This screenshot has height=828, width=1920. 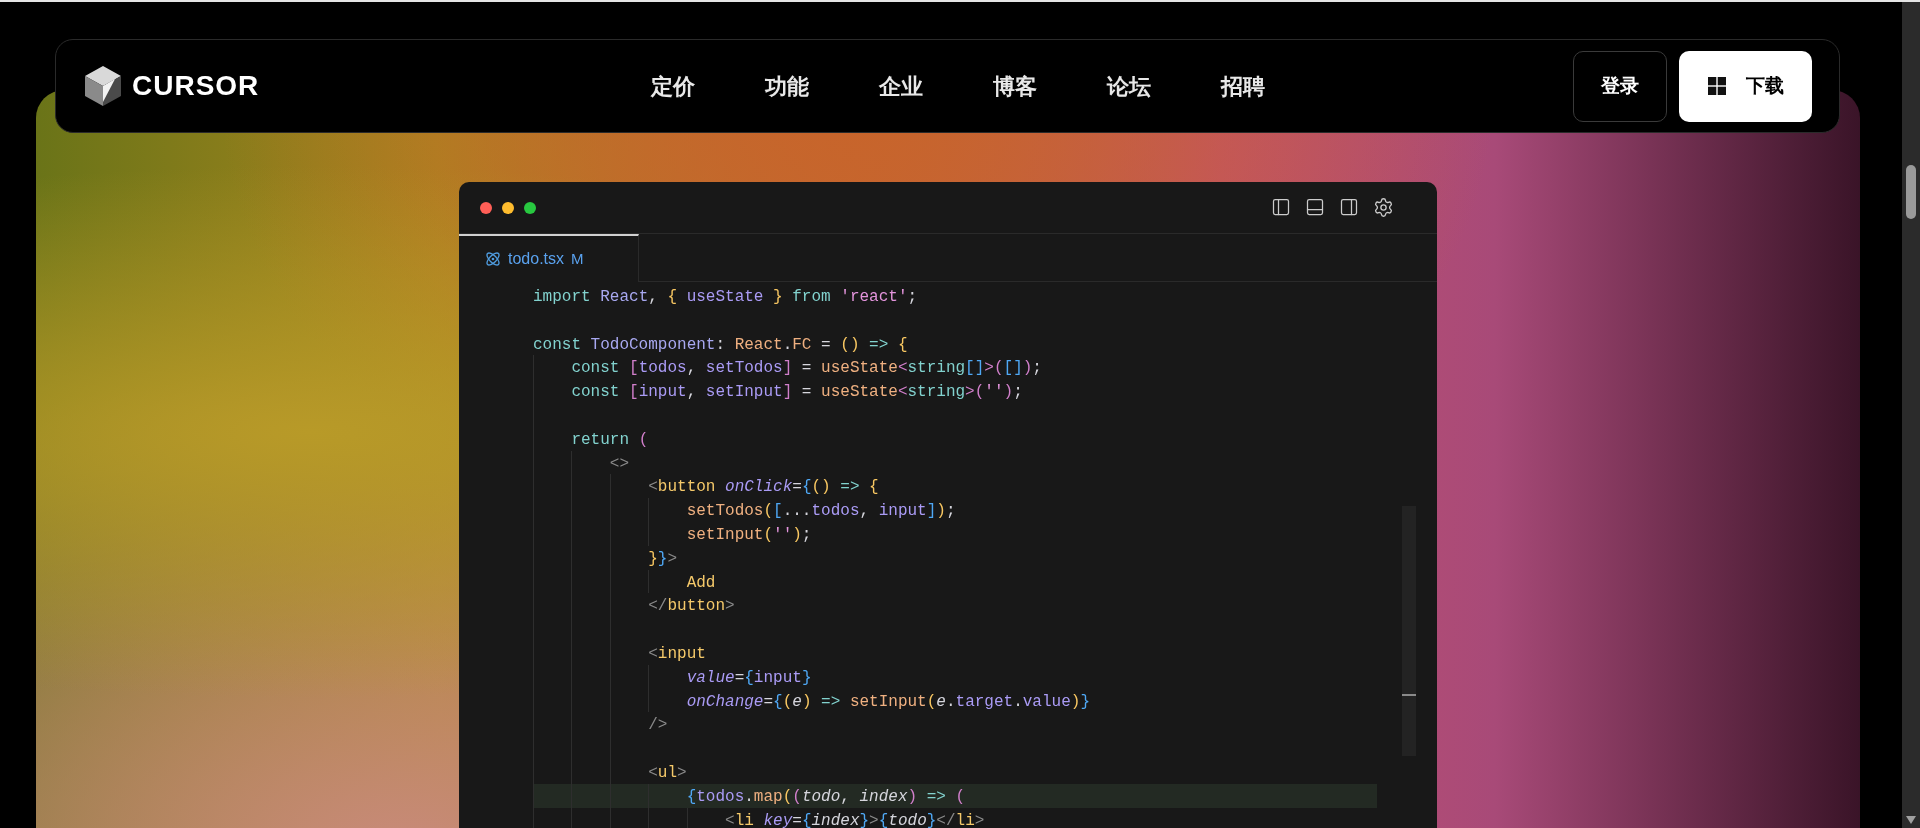 I want to click on nav-link: 功能, so click(x=787, y=86).